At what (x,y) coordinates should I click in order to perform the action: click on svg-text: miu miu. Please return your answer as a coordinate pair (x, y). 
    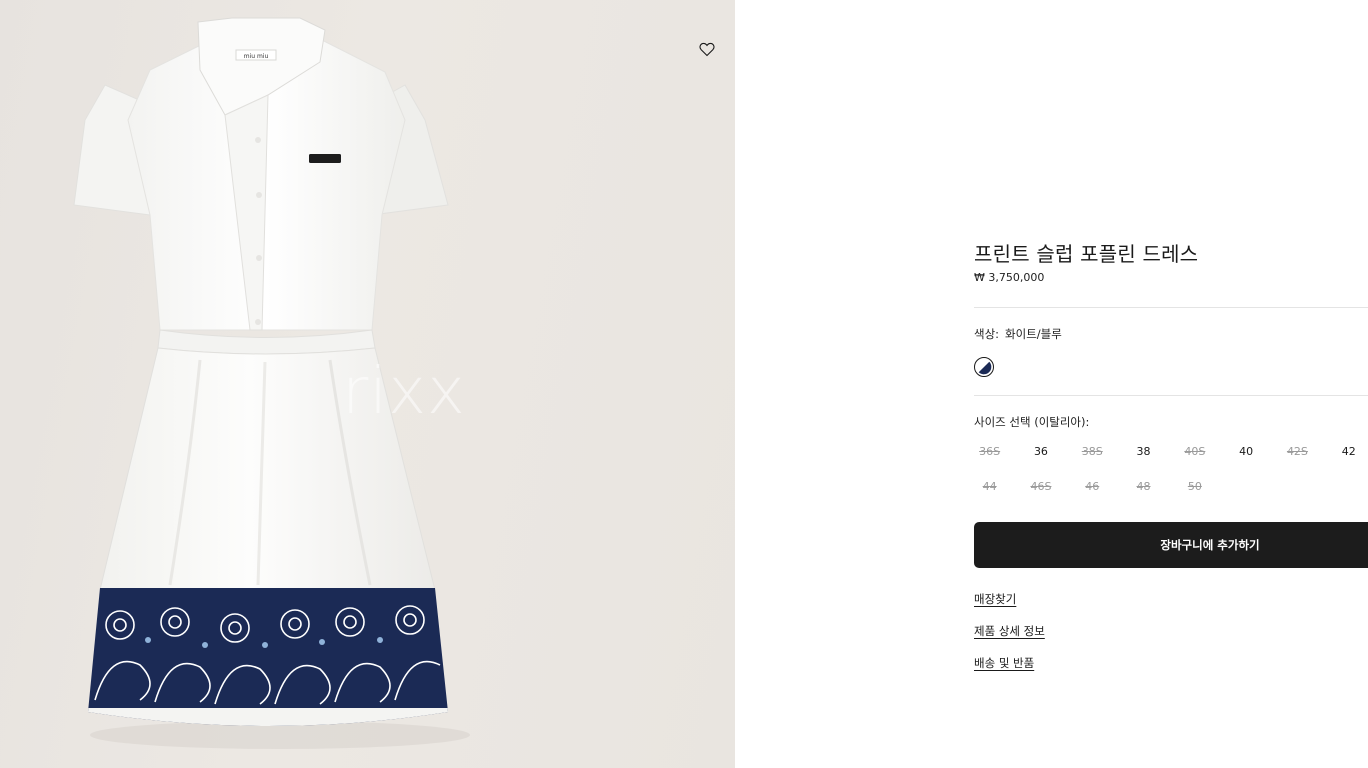
    Looking at the image, I should click on (256, 56).